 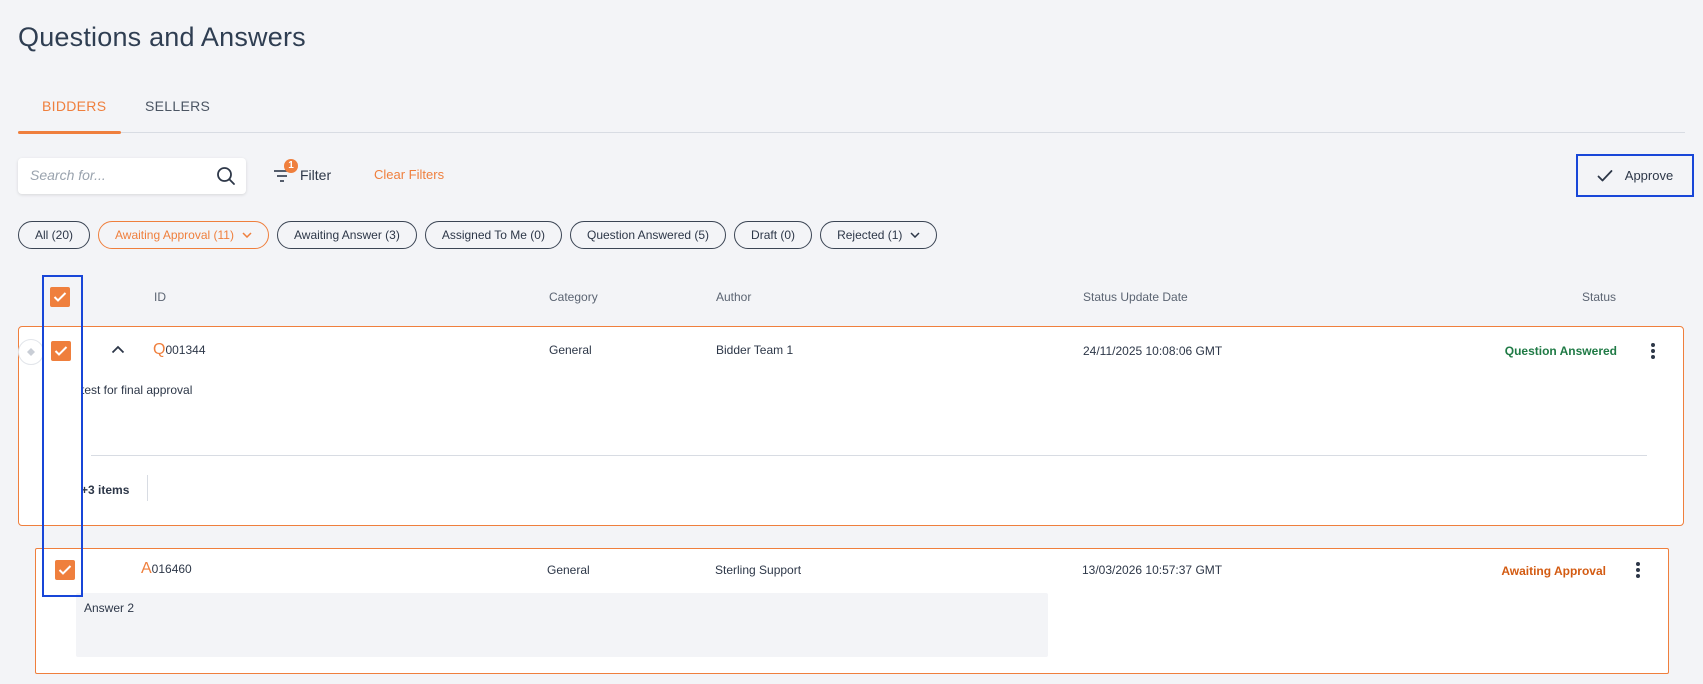 I want to click on answer-body: Answer 2, so click(x=109, y=608).